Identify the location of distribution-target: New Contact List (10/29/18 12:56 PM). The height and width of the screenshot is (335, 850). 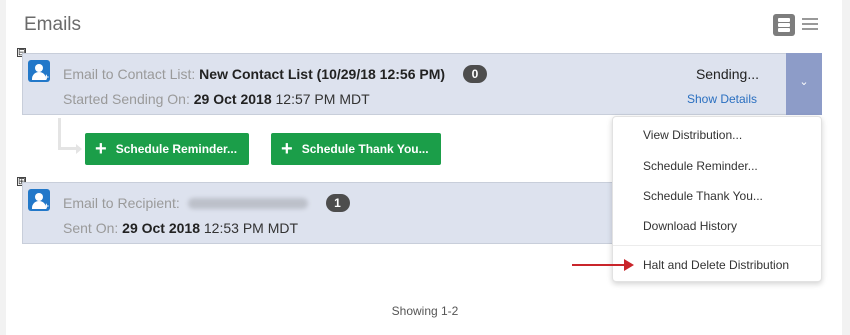
(322, 74).